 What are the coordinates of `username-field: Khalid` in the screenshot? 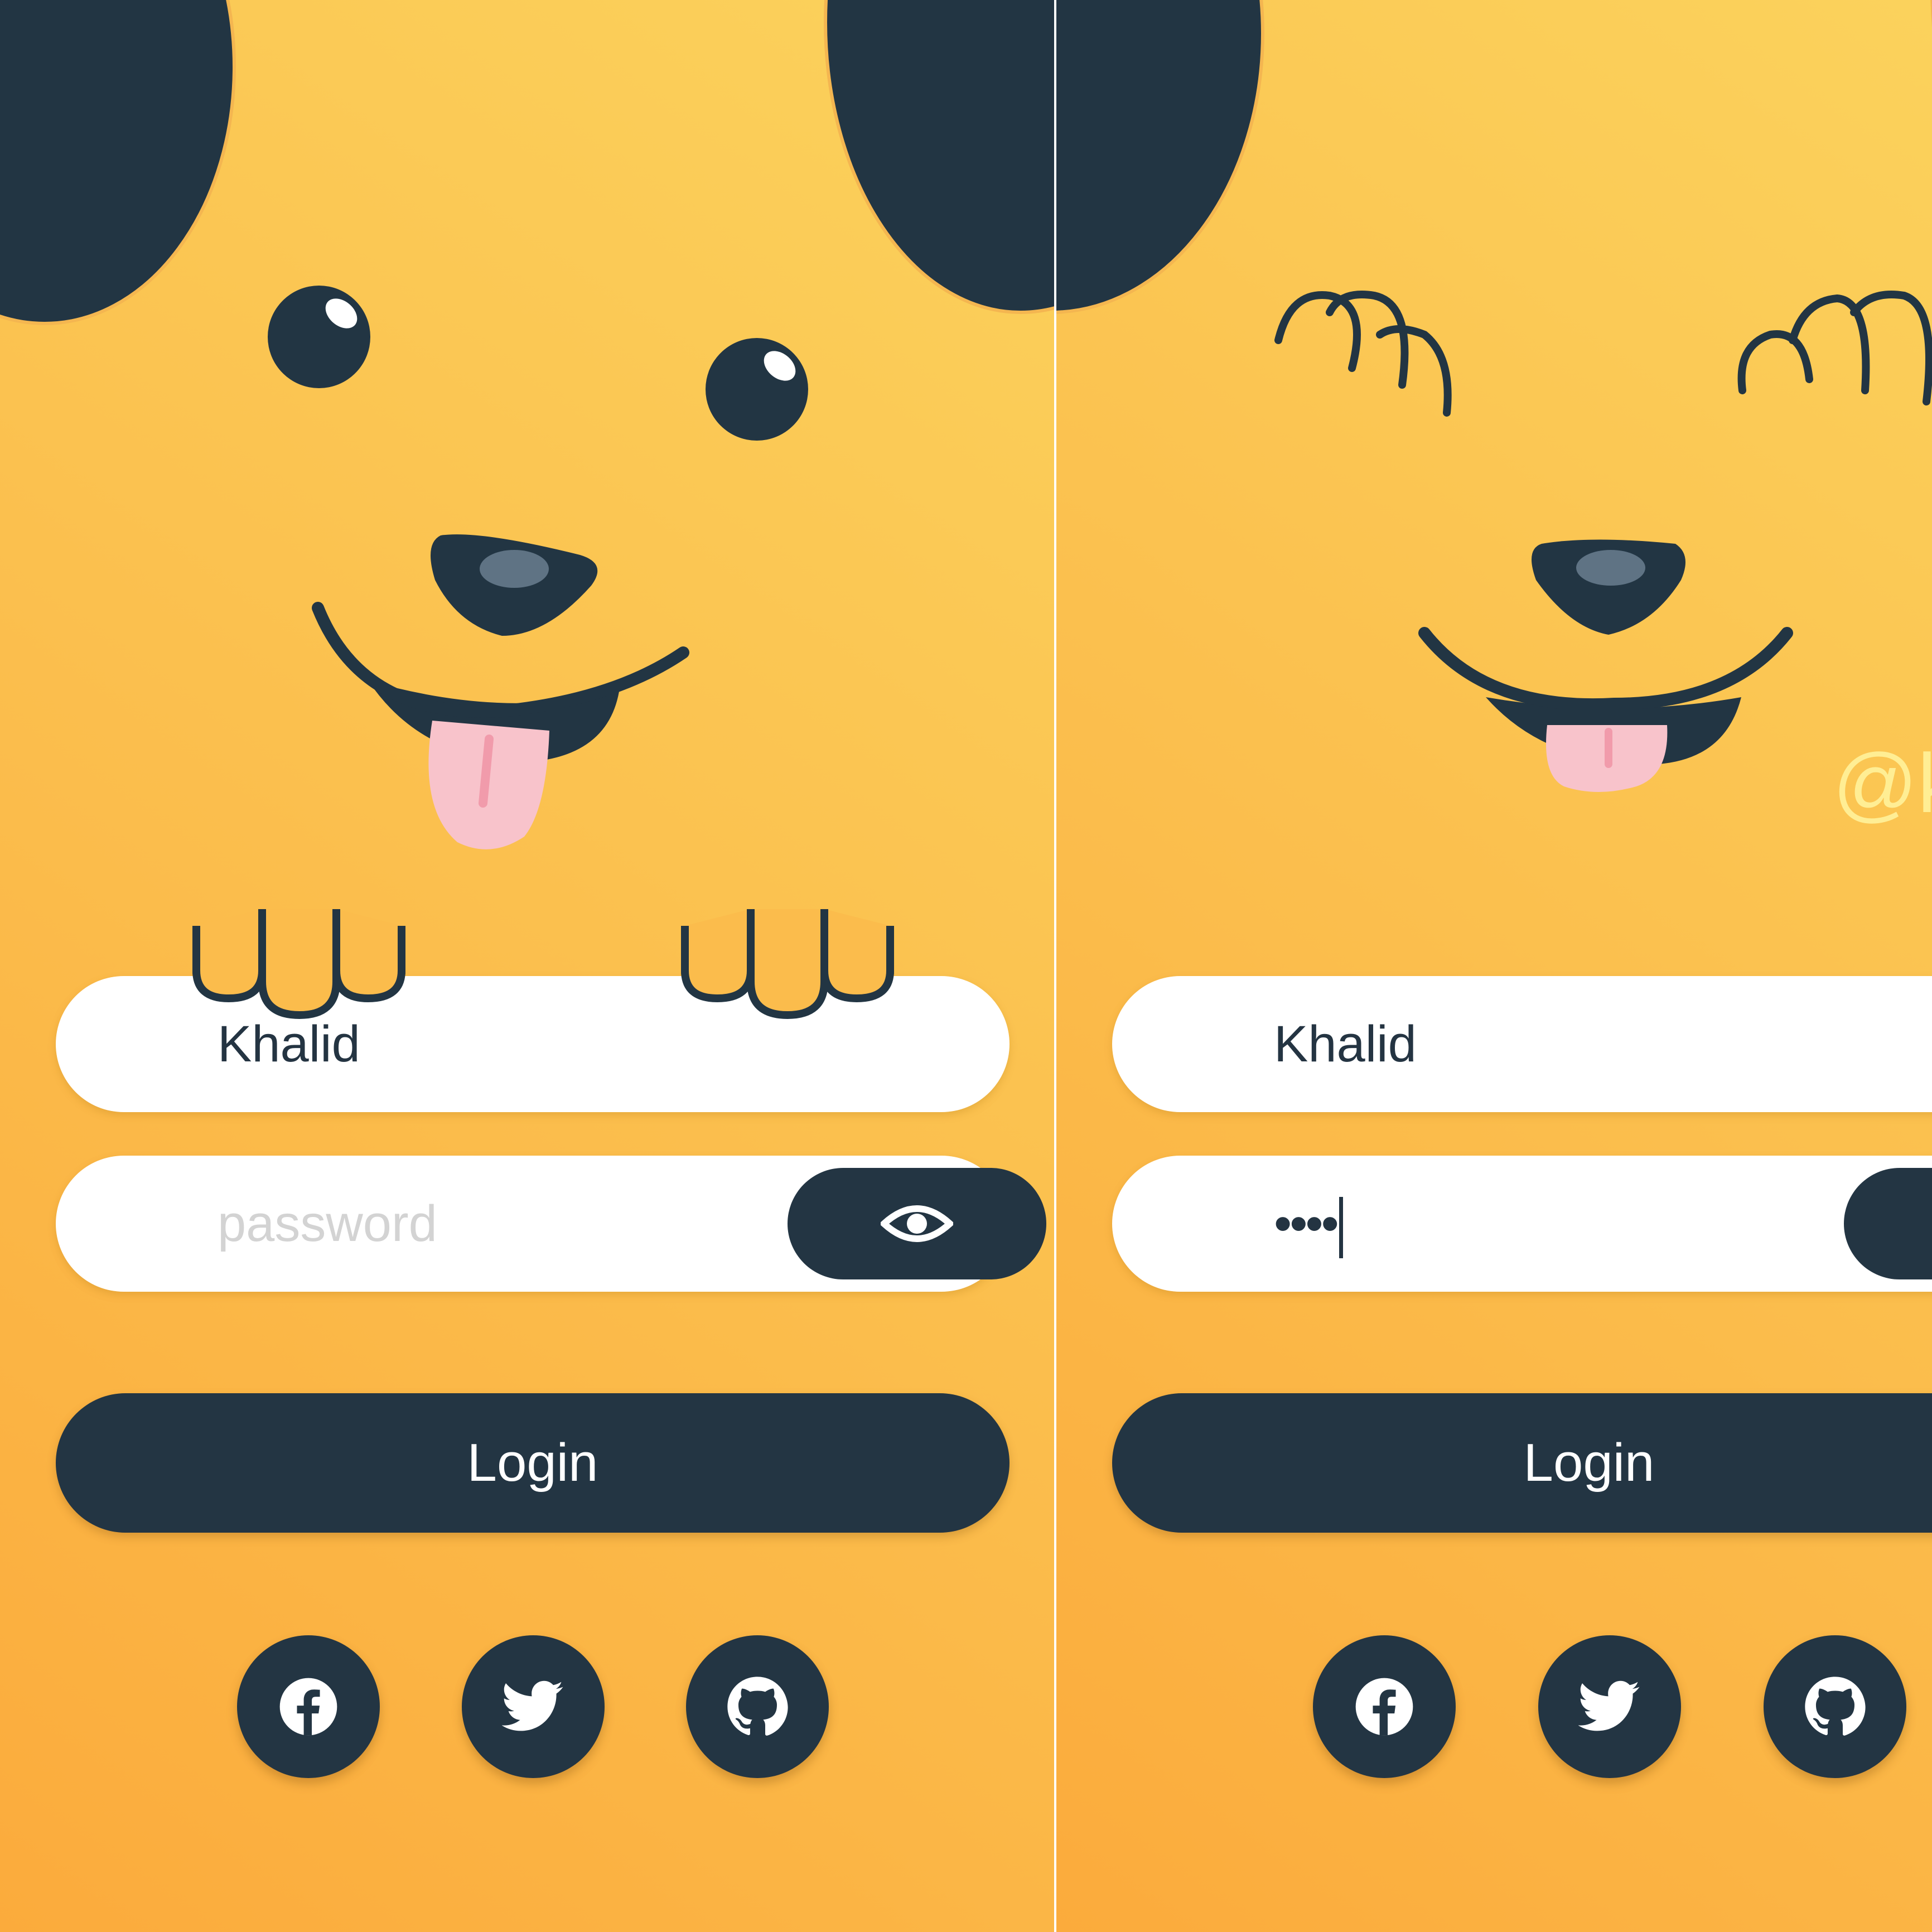 It's located at (1522, 1044).